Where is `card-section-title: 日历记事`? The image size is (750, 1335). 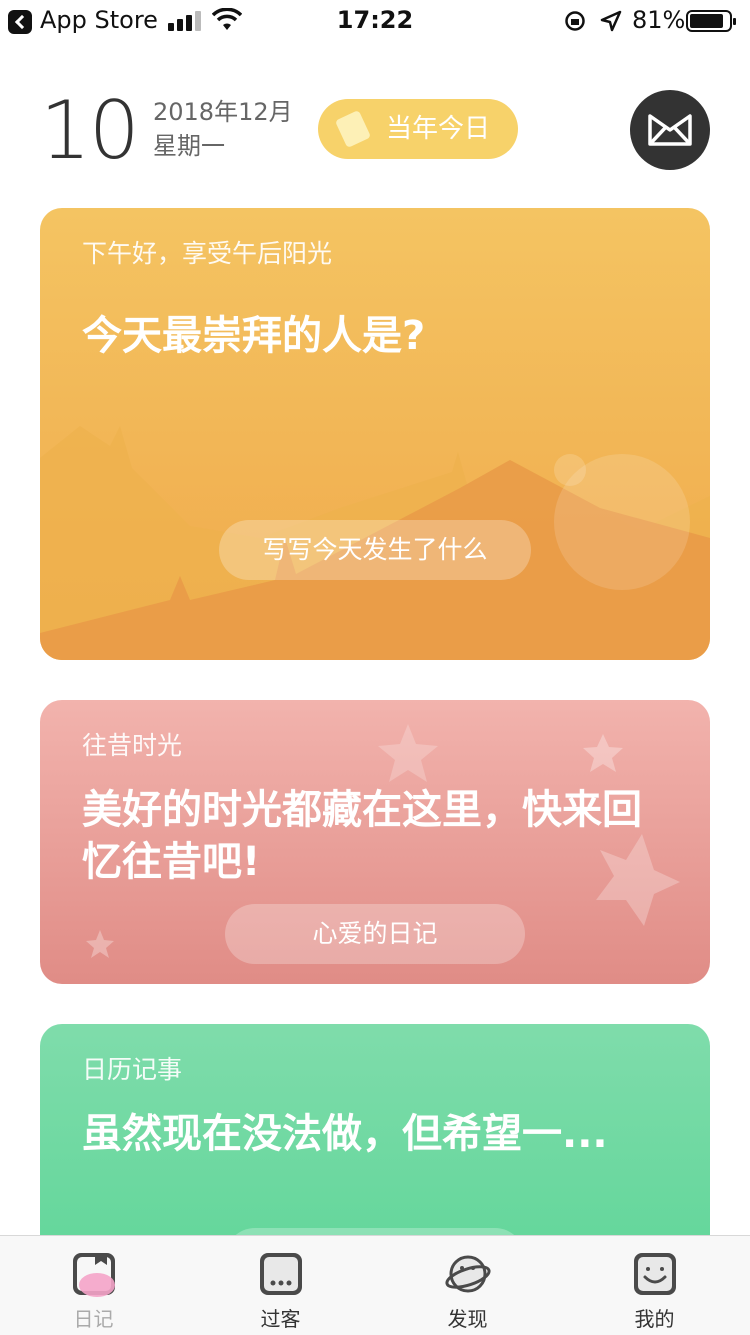 card-section-title: 日历记事 is located at coordinates (132, 1069).